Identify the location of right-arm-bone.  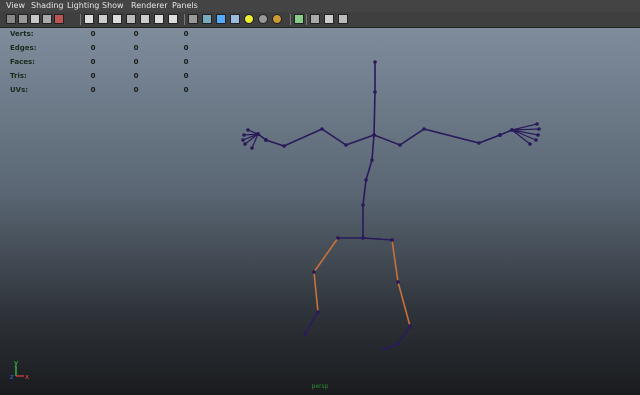
(437, 137).